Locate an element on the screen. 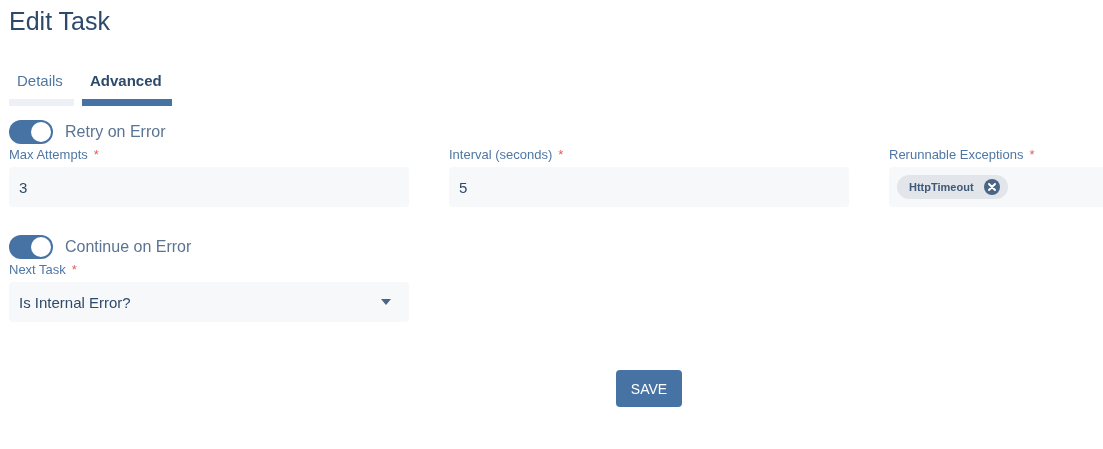 Image resolution: width=1103 pixels, height=449 pixels. remove-icon is located at coordinates (991, 187).